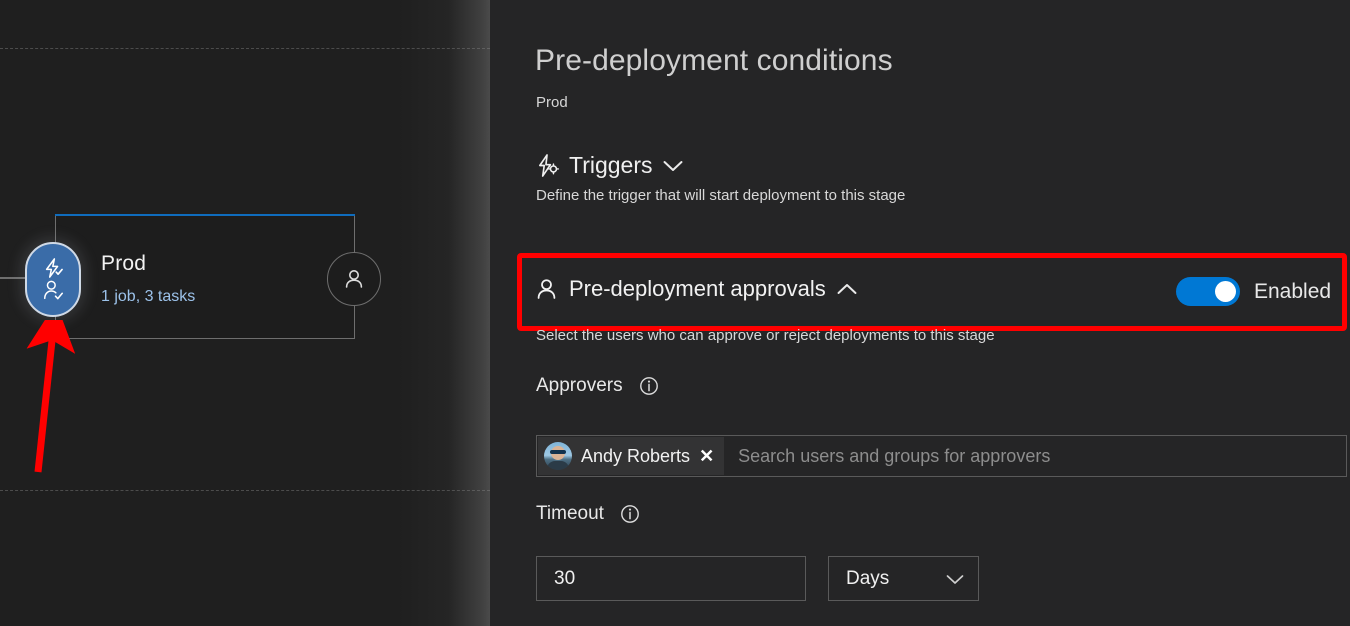 The width and height of the screenshot is (1350, 626). Describe the element at coordinates (1293, 291) in the screenshot. I see `toggle-state-label: Enabled` at that location.